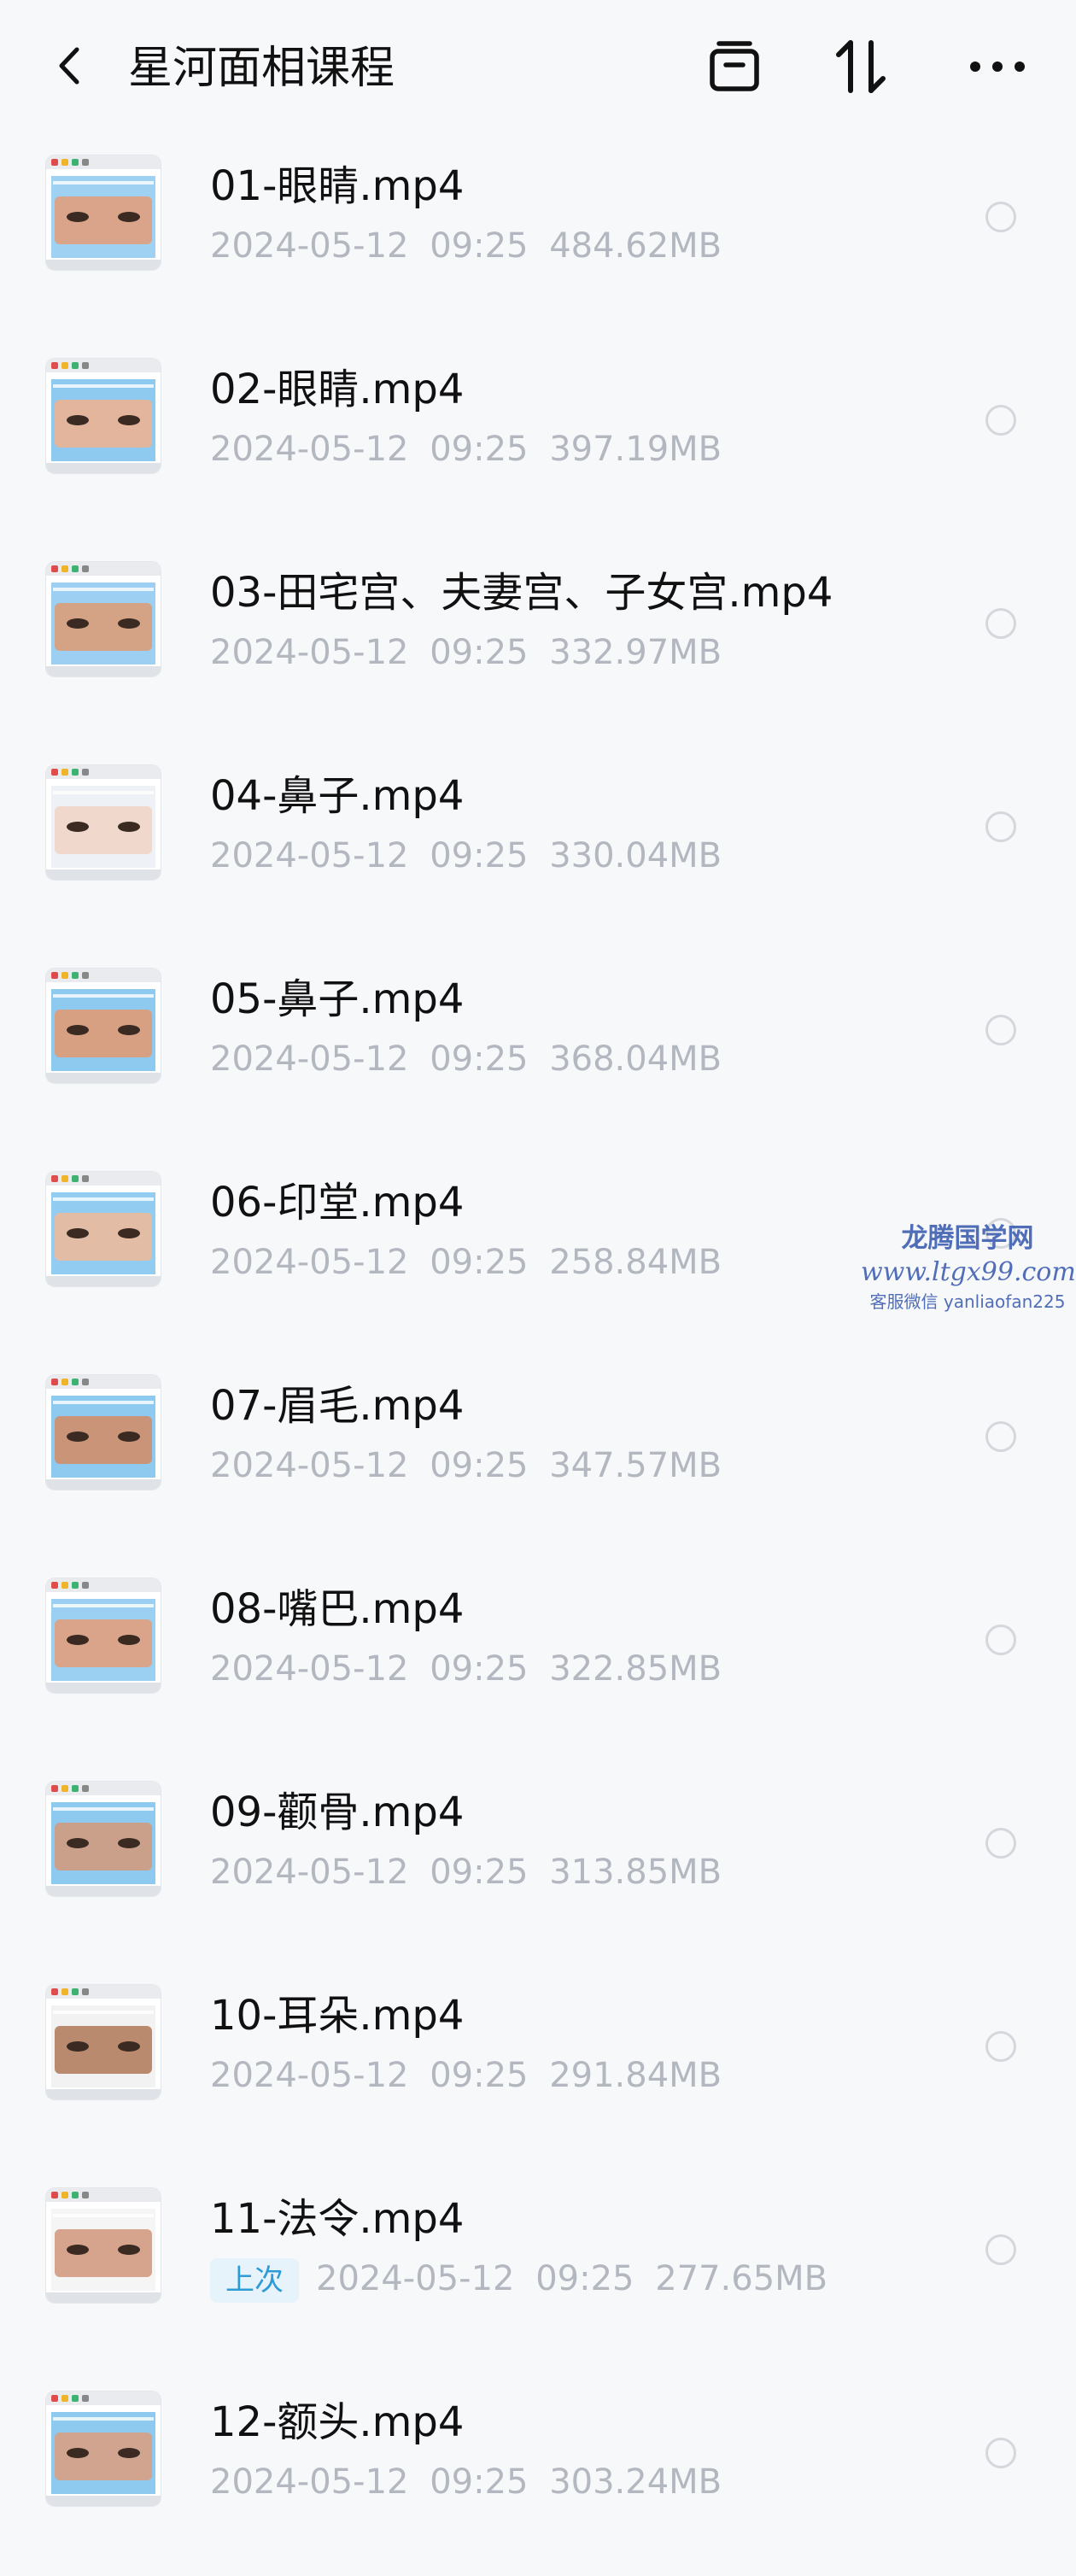 This screenshot has height=2576, width=1076. I want to click on file-meta: 上次 2024-05-12 09:25 277.65MB, so click(518, 2279).